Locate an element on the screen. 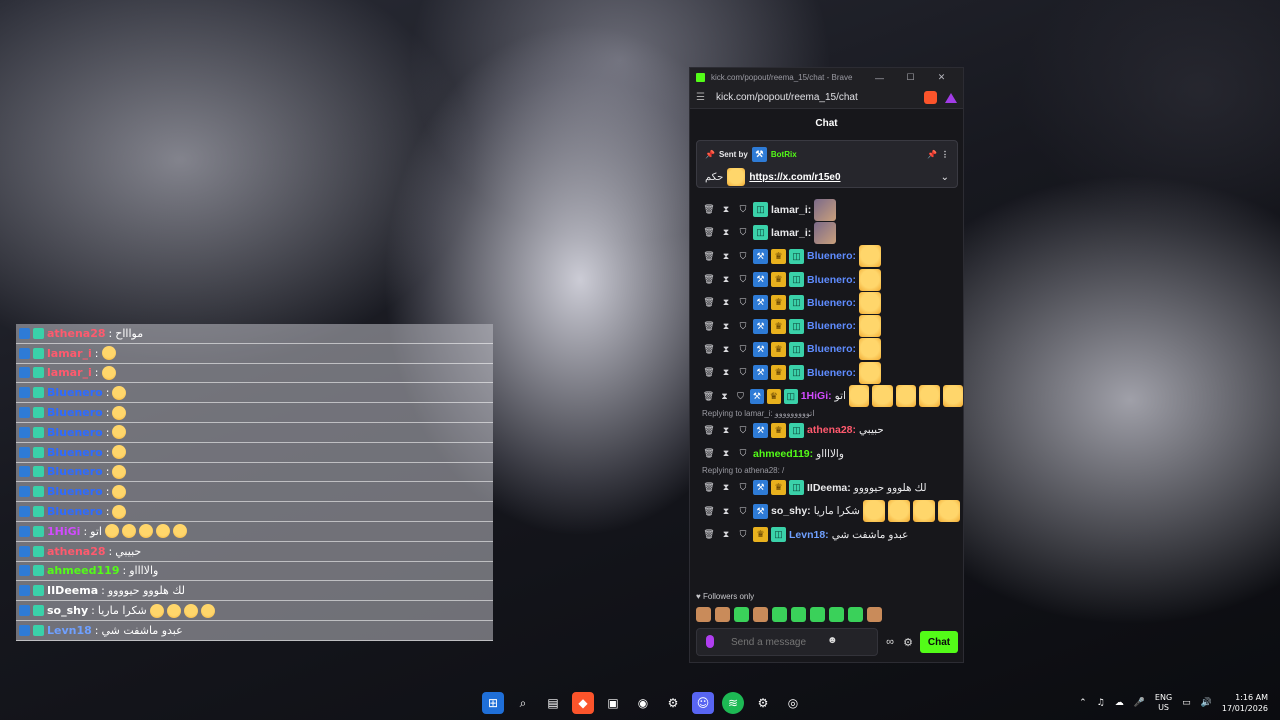 The height and width of the screenshot is (720, 1280). display-icon: ▭ is located at coordinates (1186, 703).